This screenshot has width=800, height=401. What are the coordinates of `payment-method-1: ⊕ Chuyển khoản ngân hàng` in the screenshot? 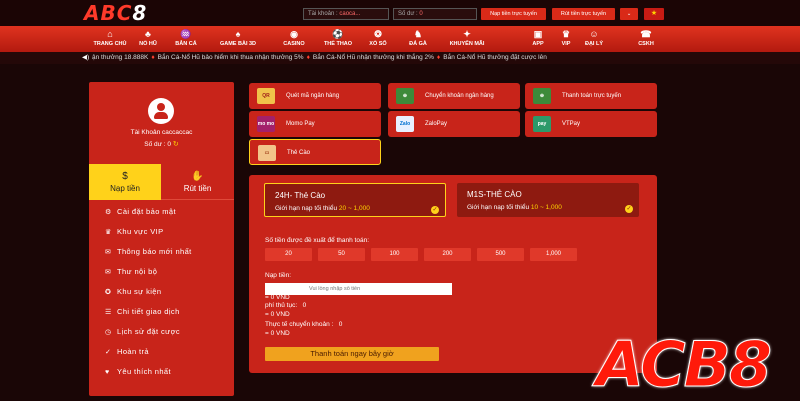 It's located at (454, 96).